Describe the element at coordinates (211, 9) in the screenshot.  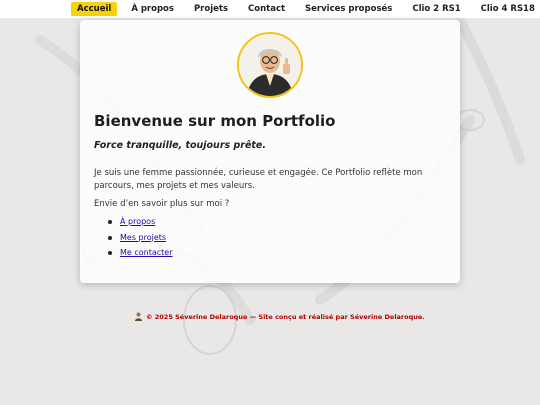
I see `nav-item-projets: Projets` at that location.